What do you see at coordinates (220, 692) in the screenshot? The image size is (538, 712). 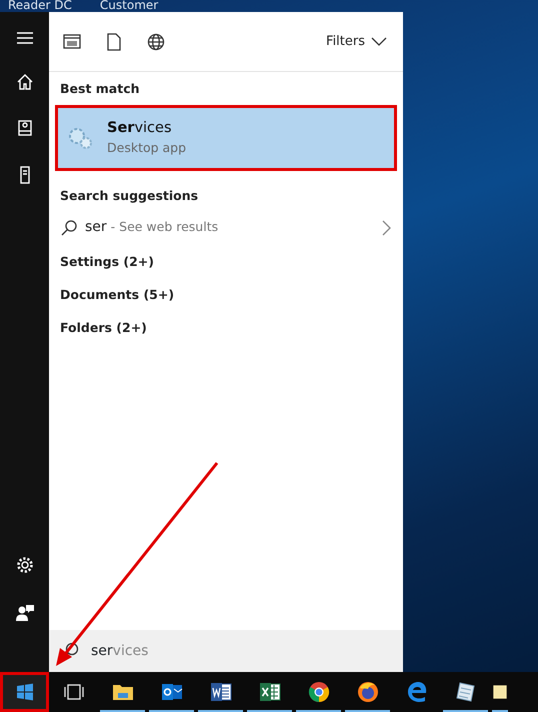 I see `document-app-icon` at bounding box center [220, 692].